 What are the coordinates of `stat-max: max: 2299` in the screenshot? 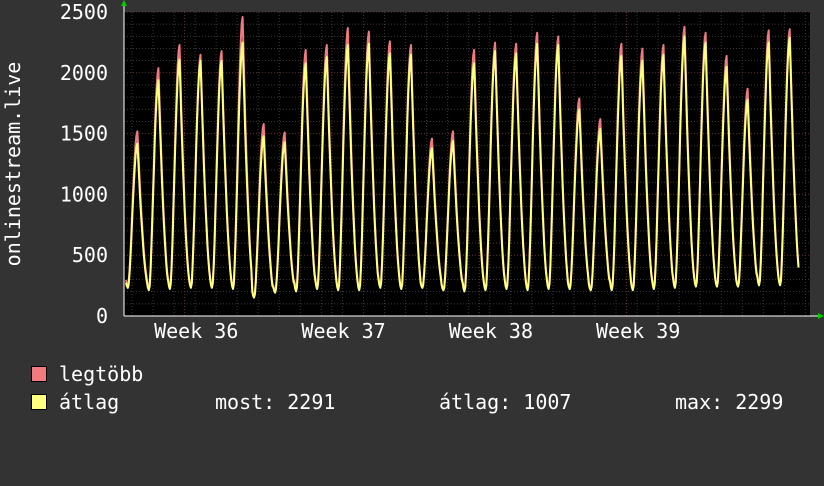 It's located at (729, 402).